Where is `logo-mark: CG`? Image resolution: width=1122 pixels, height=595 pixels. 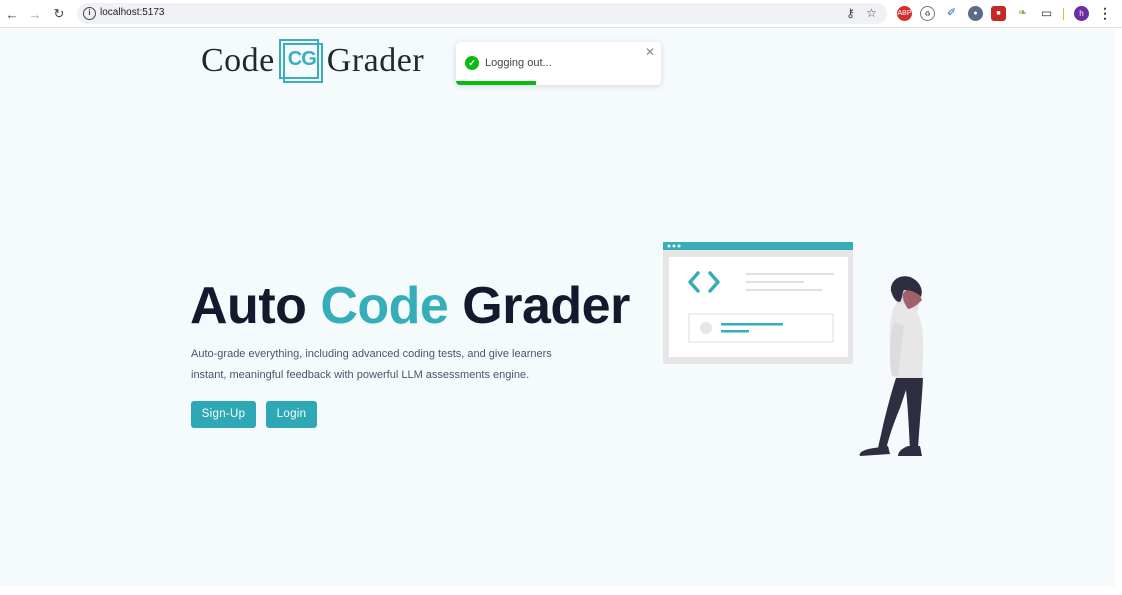
logo-mark: CG is located at coordinates (300, 61).